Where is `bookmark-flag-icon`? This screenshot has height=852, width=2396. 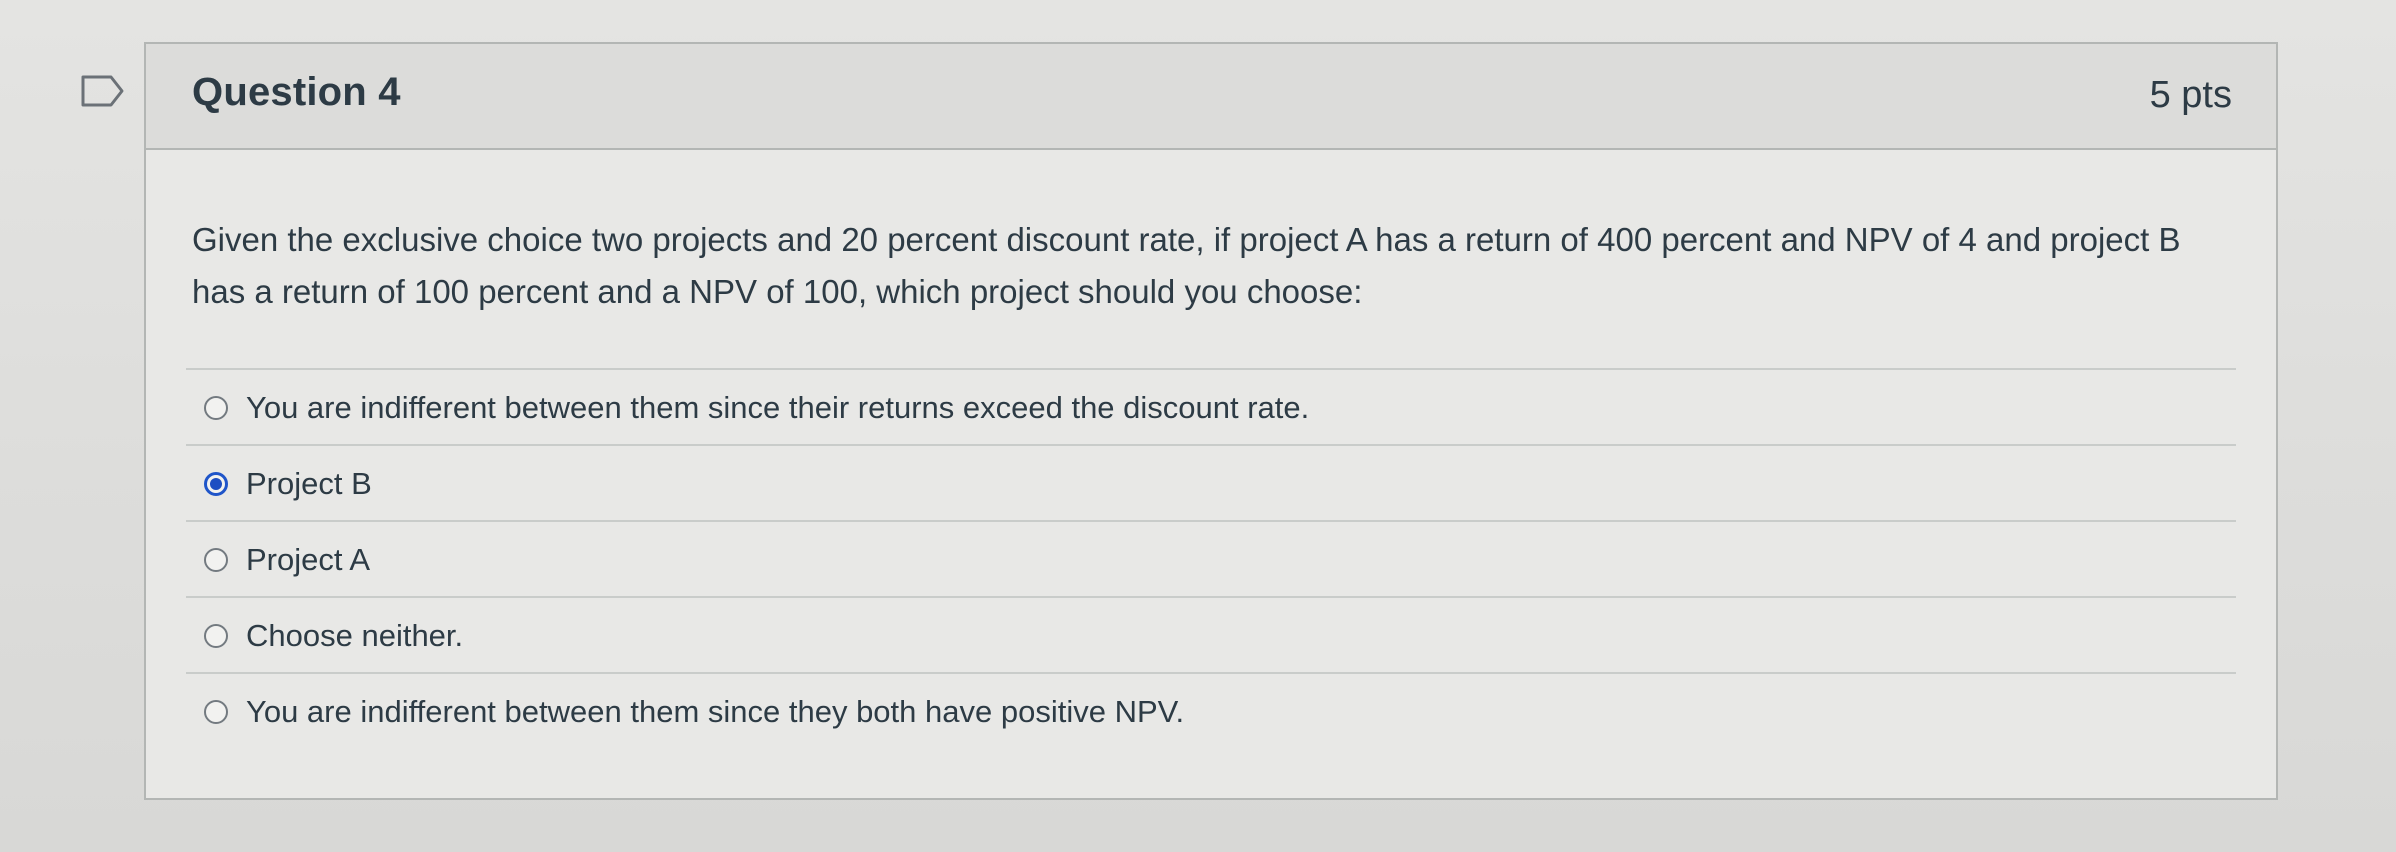 bookmark-flag-icon is located at coordinates (103, 91).